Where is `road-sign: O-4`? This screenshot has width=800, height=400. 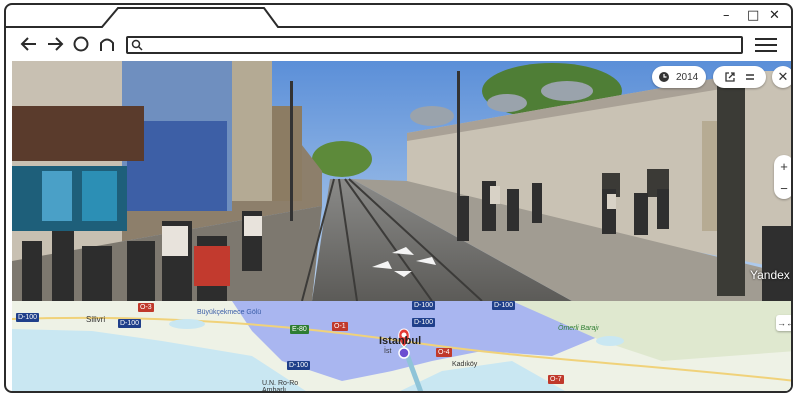
road-sign: O-4 is located at coordinates (444, 352).